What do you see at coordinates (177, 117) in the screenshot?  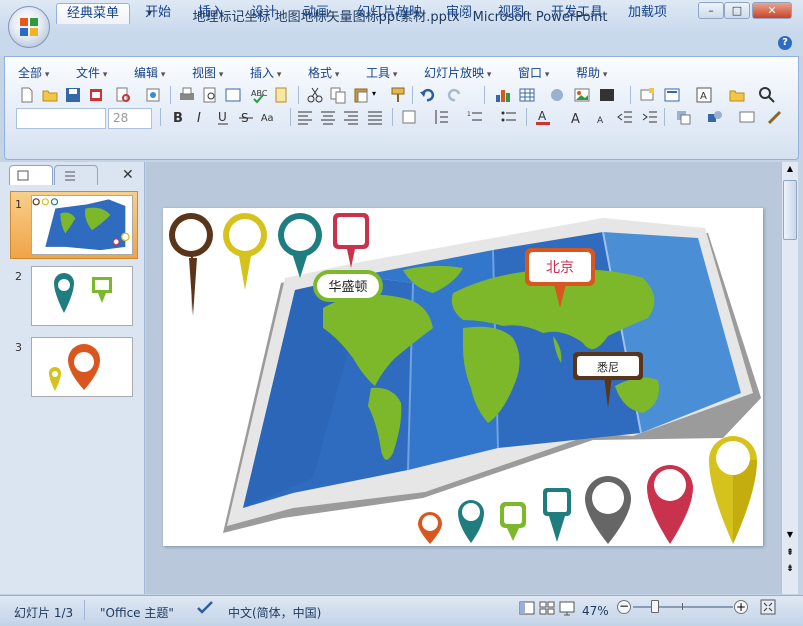 I see `bold-icon: B` at bounding box center [177, 117].